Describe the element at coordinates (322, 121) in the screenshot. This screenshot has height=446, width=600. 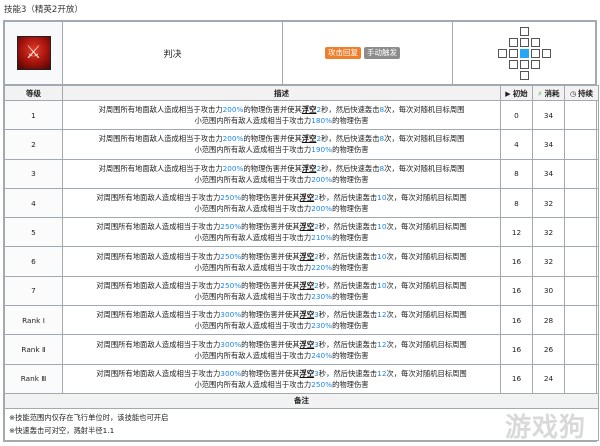
I see `splash-multiplier: 180%` at that location.